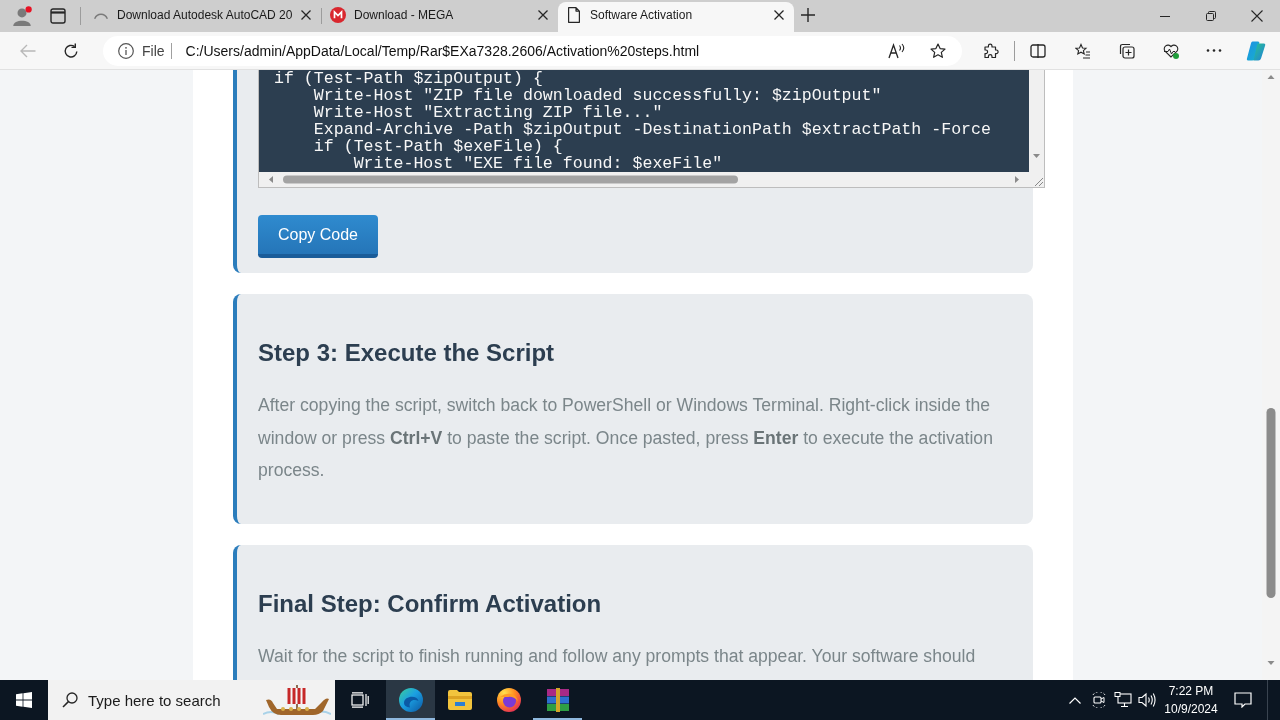  I want to click on minimize-icon, so click(1165, 16).